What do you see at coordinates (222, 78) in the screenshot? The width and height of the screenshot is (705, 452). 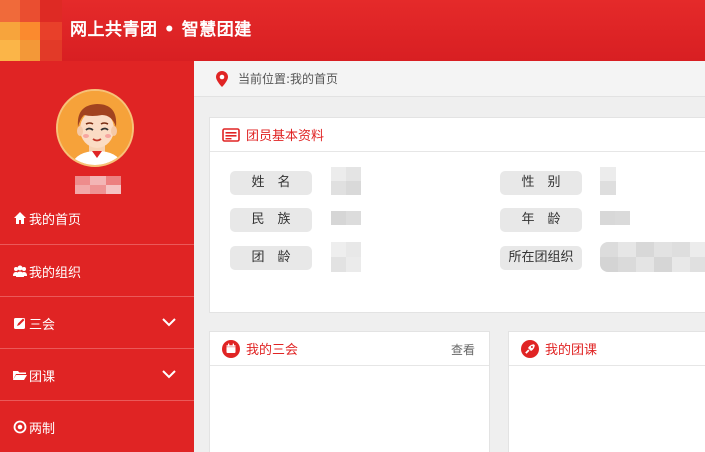 I see `location-pin-icon` at bounding box center [222, 78].